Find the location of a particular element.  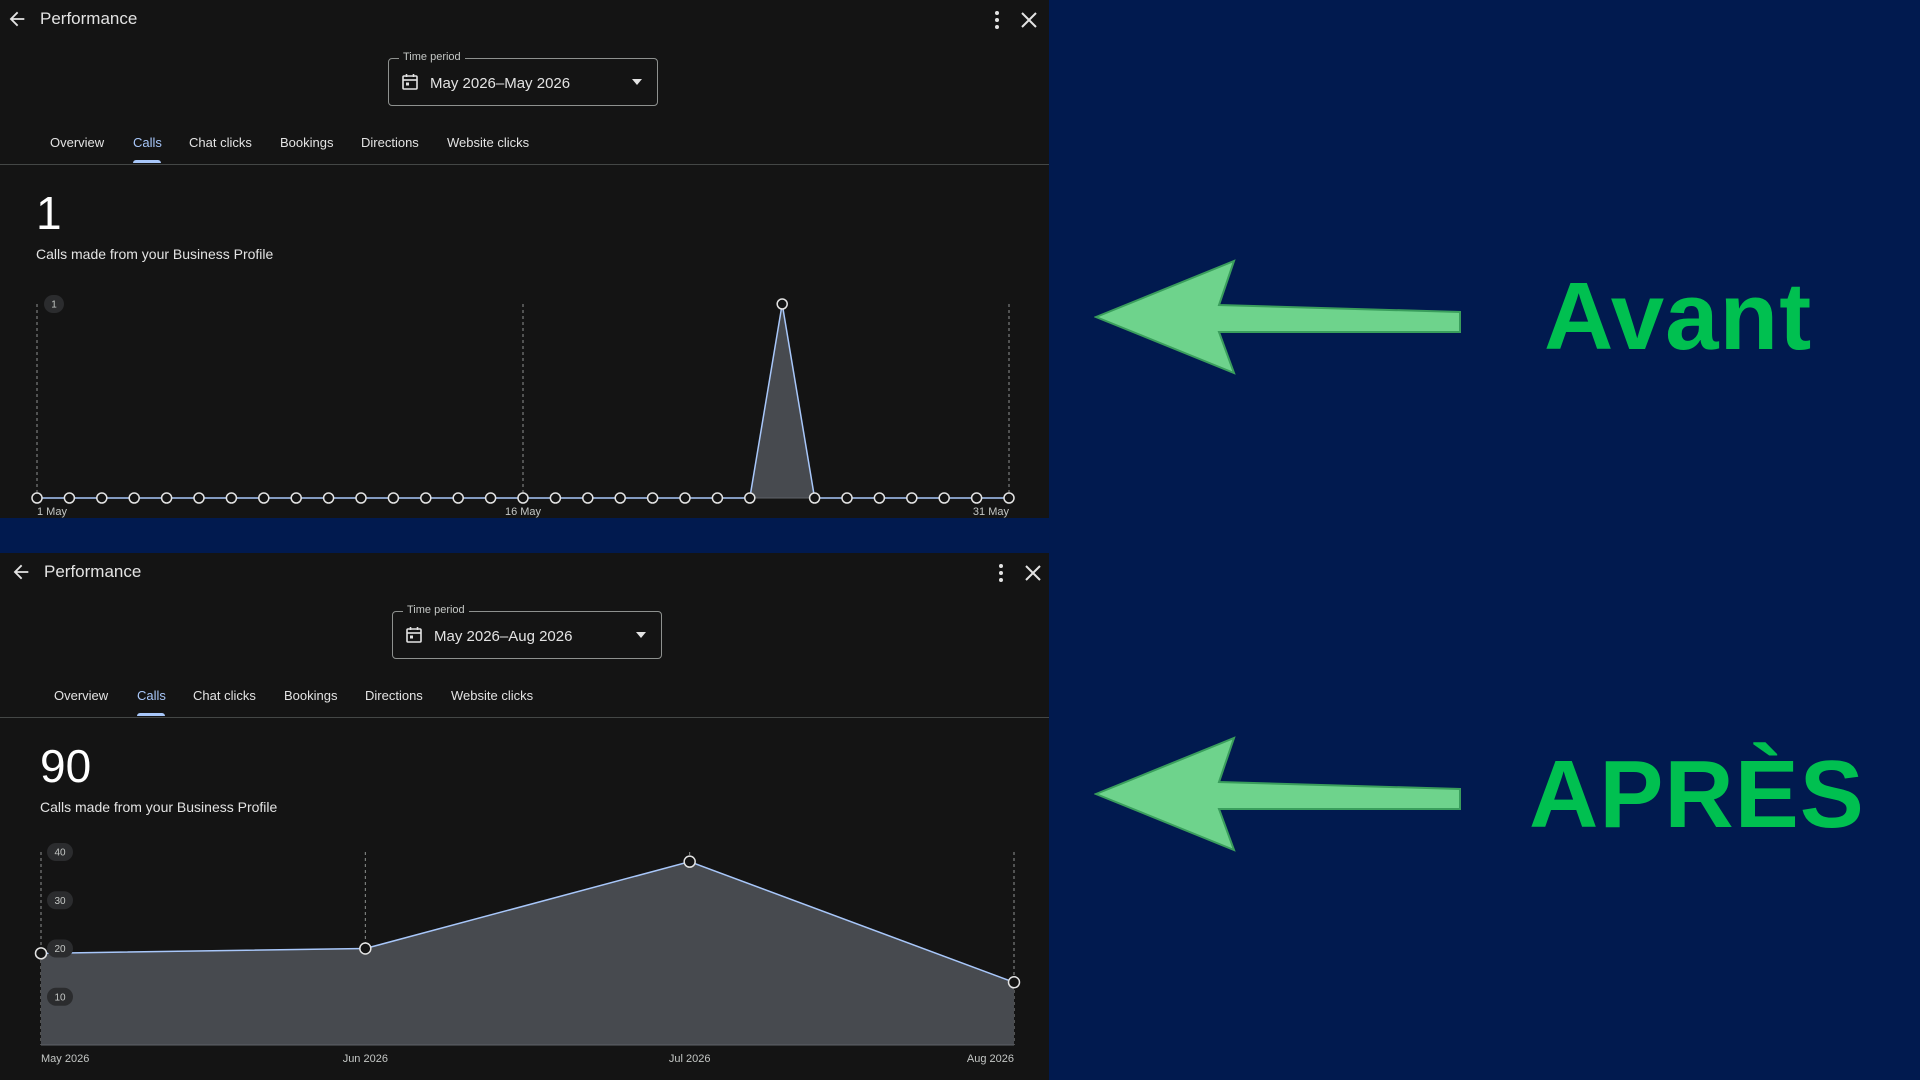

x-tick-label: May 2026 is located at coordinates (65, 1059).